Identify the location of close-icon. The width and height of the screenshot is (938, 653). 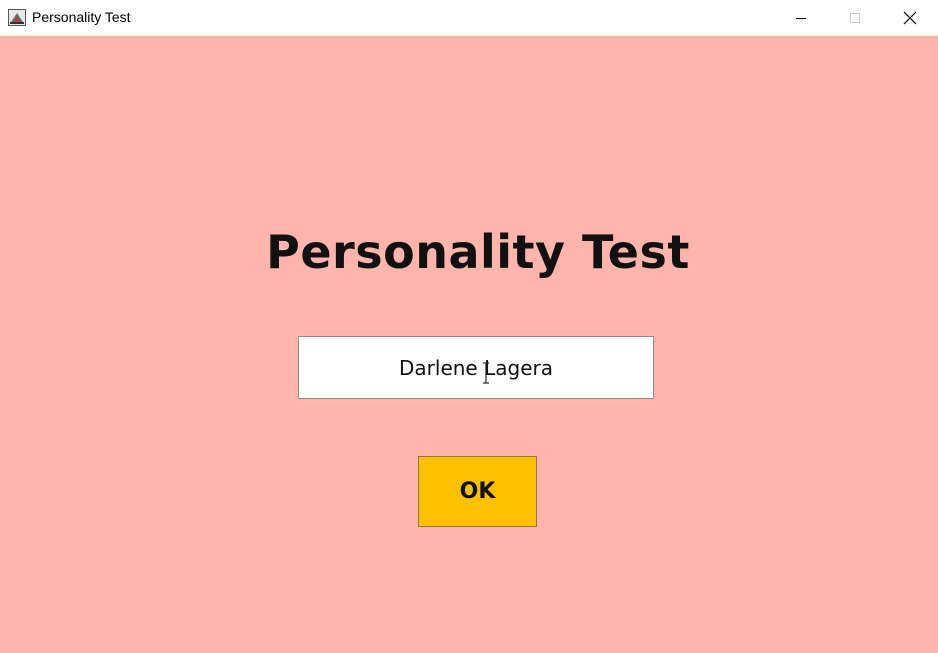
(910, 17).